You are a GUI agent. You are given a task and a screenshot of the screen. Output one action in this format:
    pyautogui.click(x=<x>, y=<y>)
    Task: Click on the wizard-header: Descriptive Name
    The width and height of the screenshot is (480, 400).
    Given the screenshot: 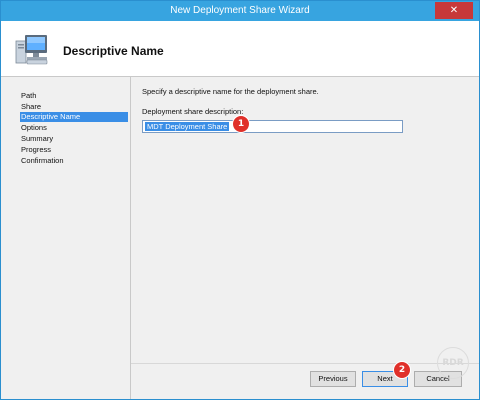 What is the action you would take?
    pyautogui.click(x=240, y=49)
    